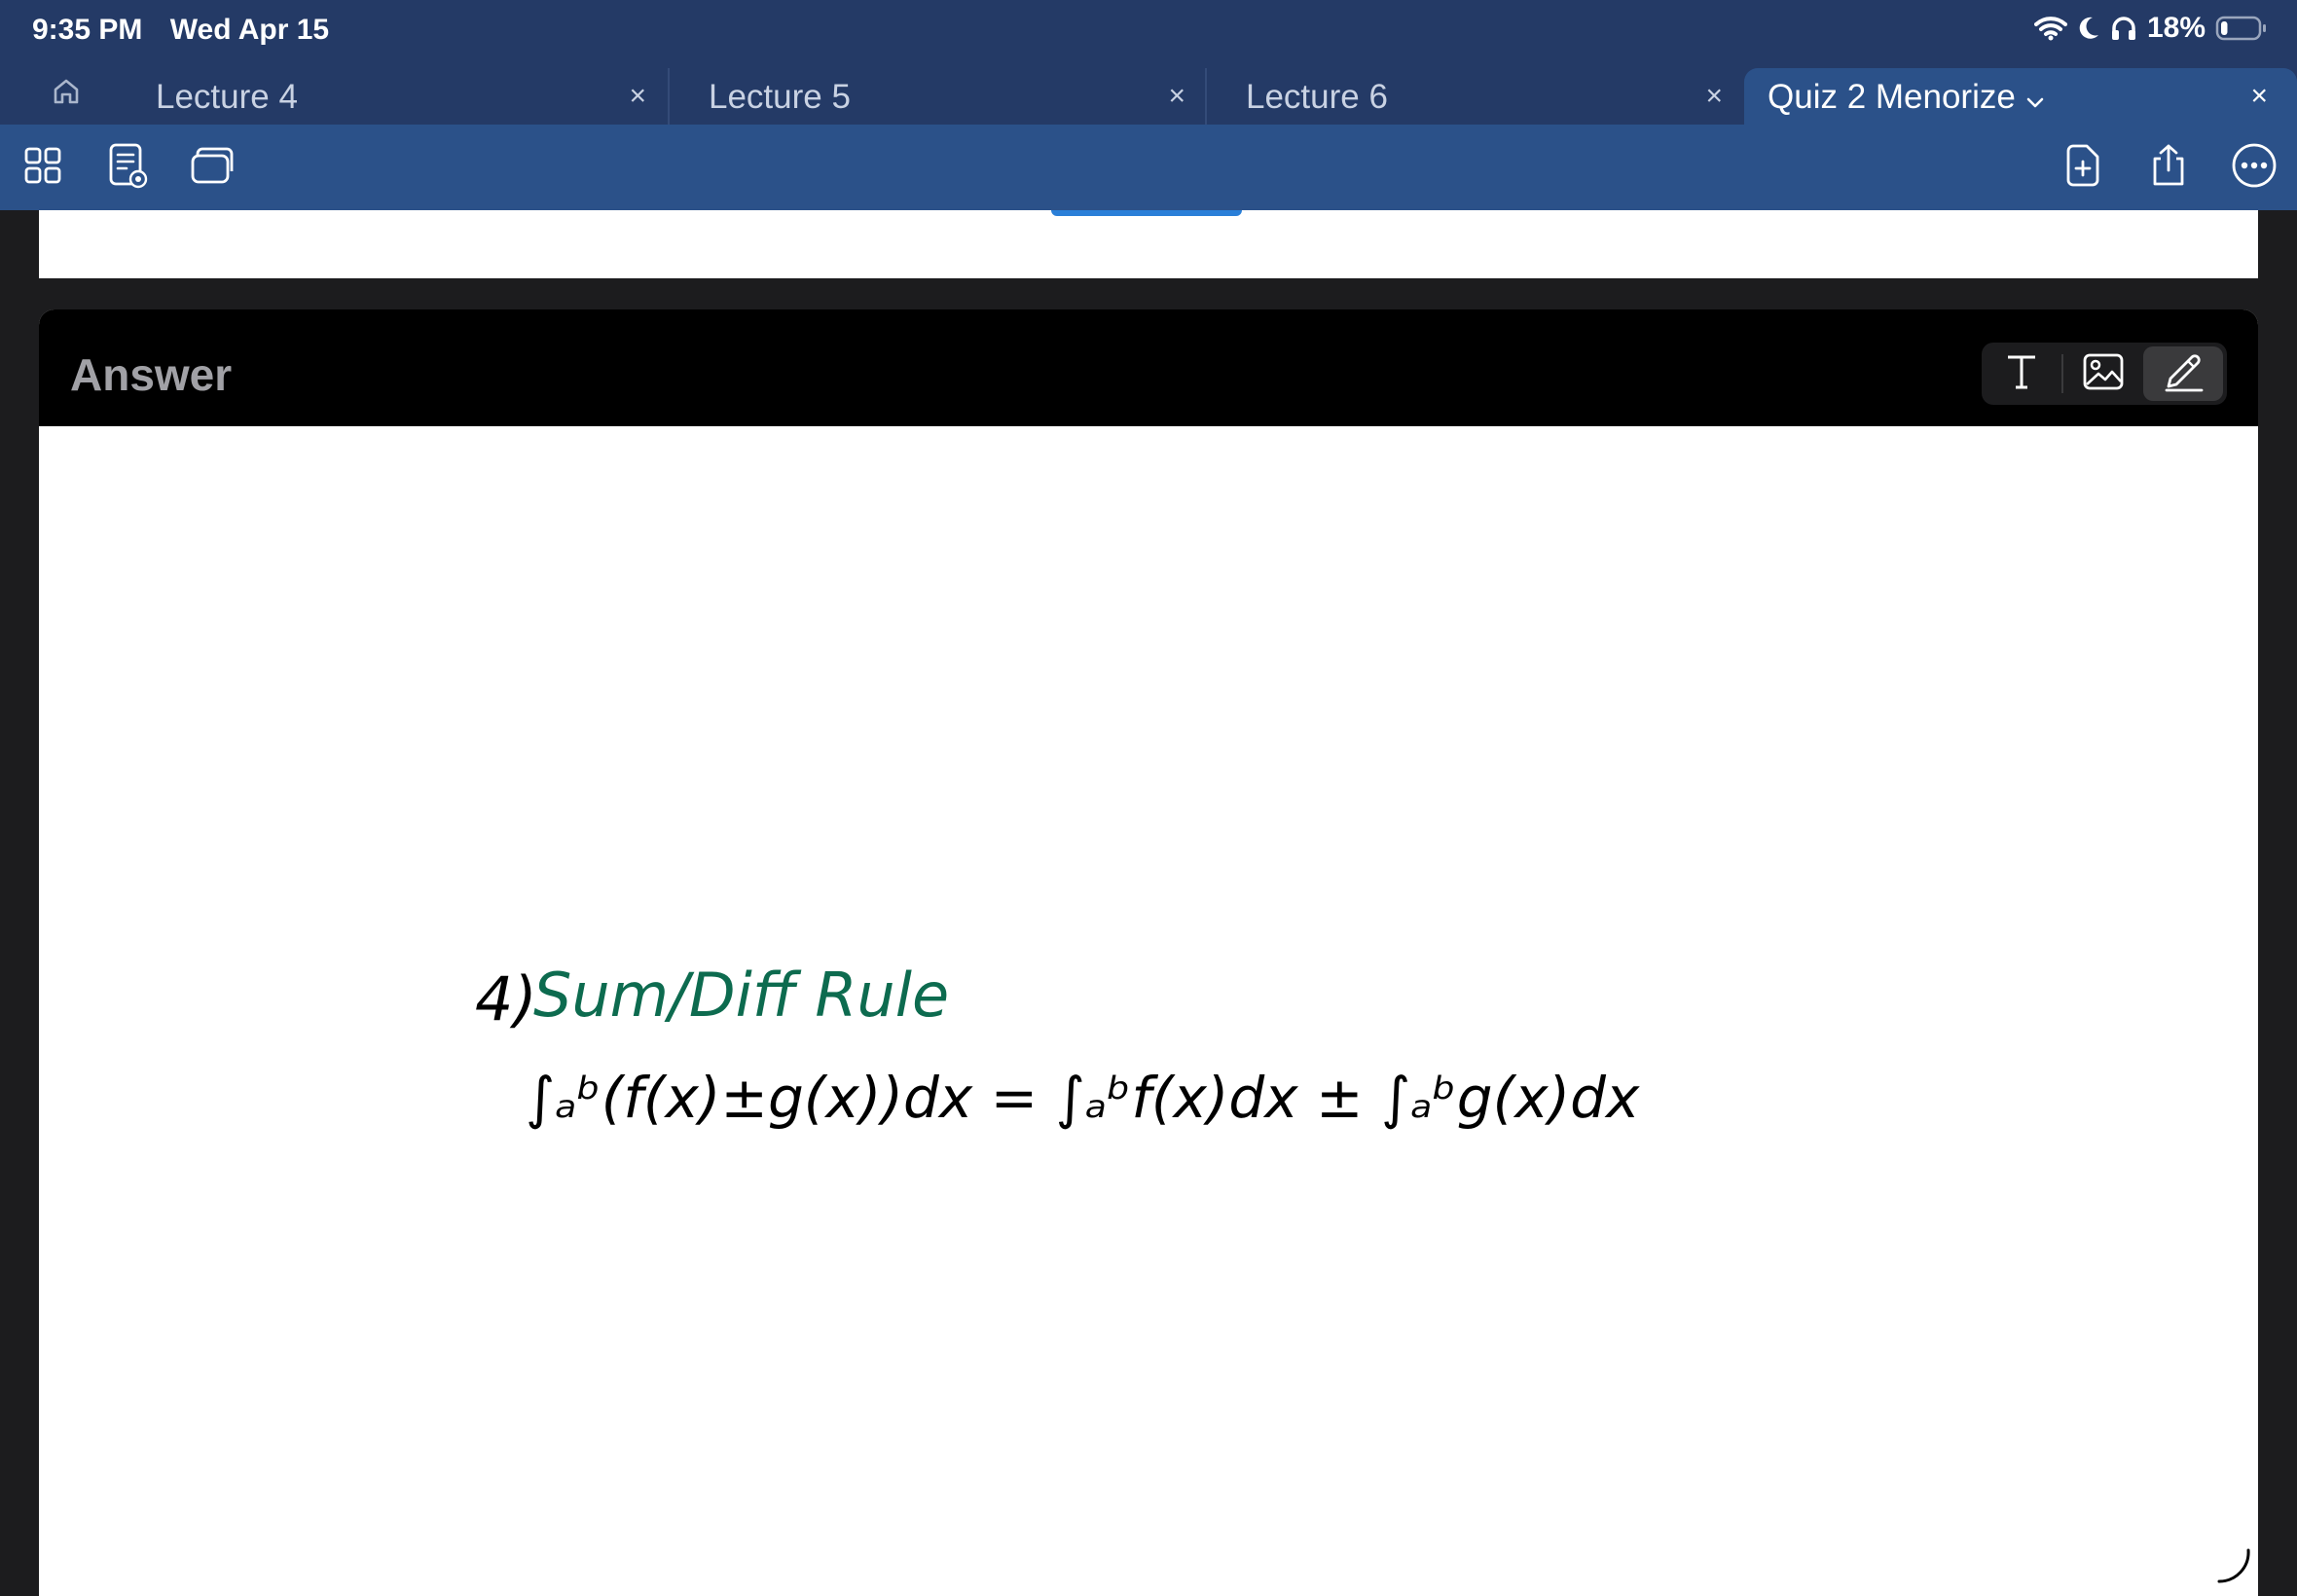  What do you see at coordinates (780, 97) in the screenshot?
I see `tab-label: Lecture 5` at bounding box center [780, 97].